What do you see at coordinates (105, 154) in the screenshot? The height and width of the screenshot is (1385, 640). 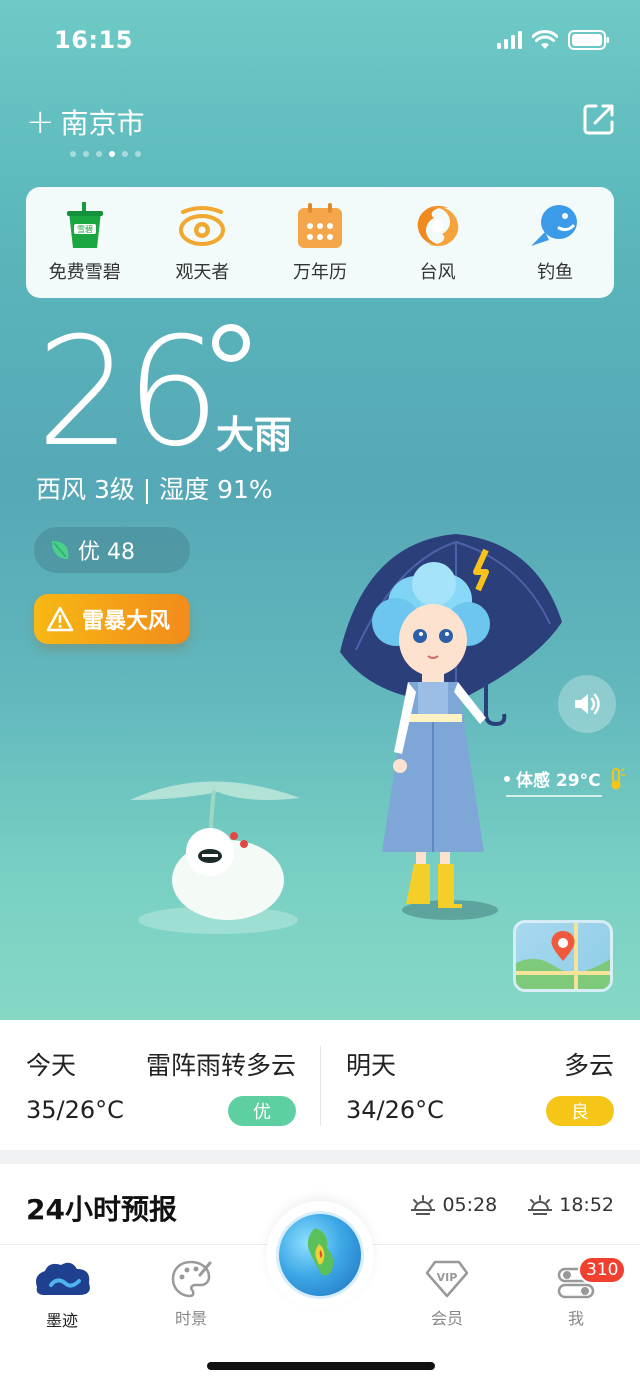 I see `page-indicator` at bounding box center [105, 154].